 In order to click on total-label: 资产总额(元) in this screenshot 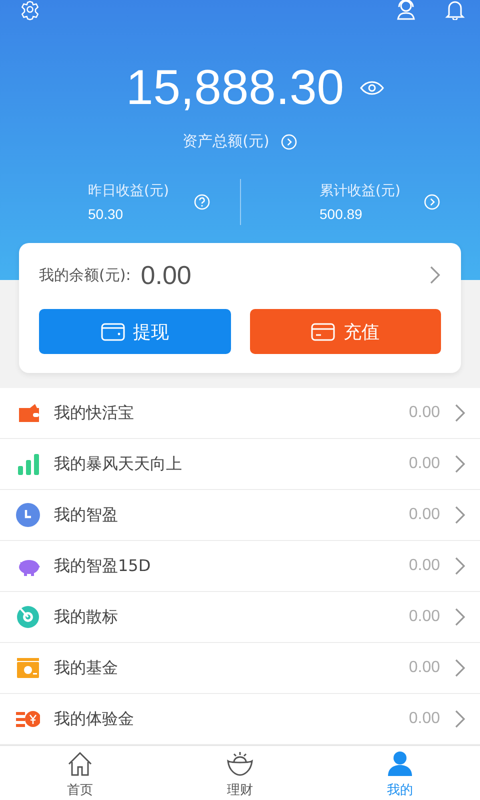, I will do `click(226, 141)`.